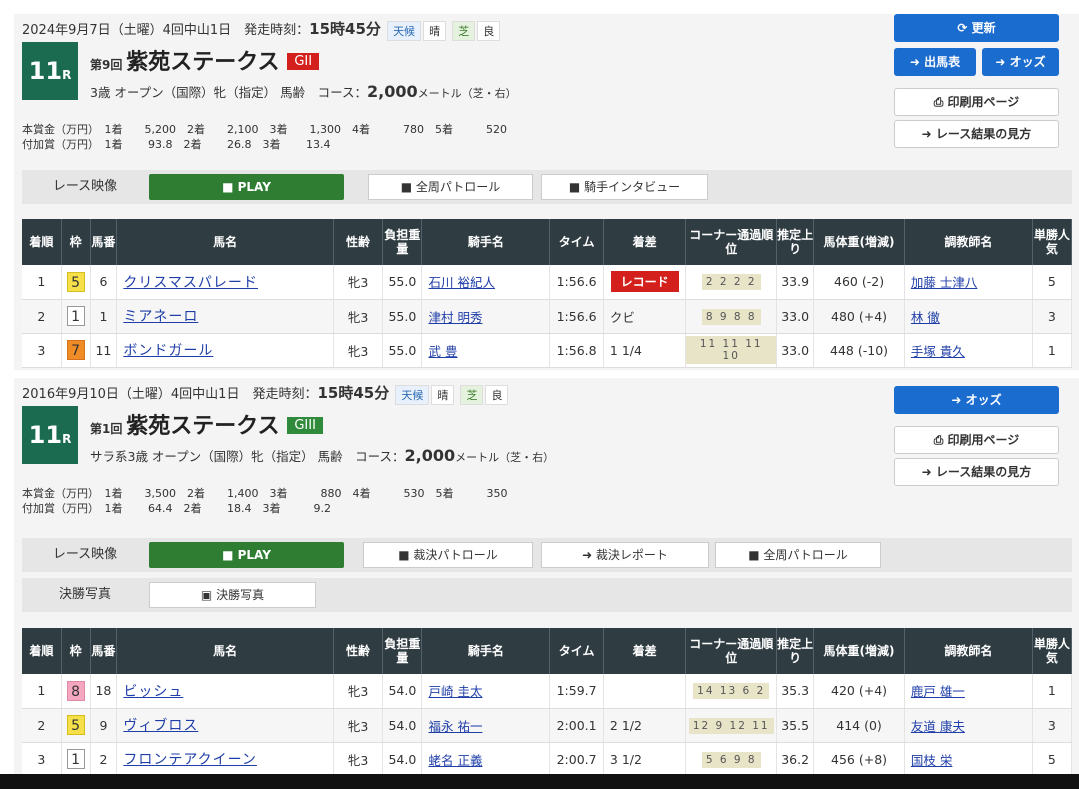 Image resolution: width=1079 pixels, height=789 pixels. What do you see at coordinates (505, 457) in the screenshot?
I see `distance-unit: メートル（芝・右）` at bounding box center [505, 457].